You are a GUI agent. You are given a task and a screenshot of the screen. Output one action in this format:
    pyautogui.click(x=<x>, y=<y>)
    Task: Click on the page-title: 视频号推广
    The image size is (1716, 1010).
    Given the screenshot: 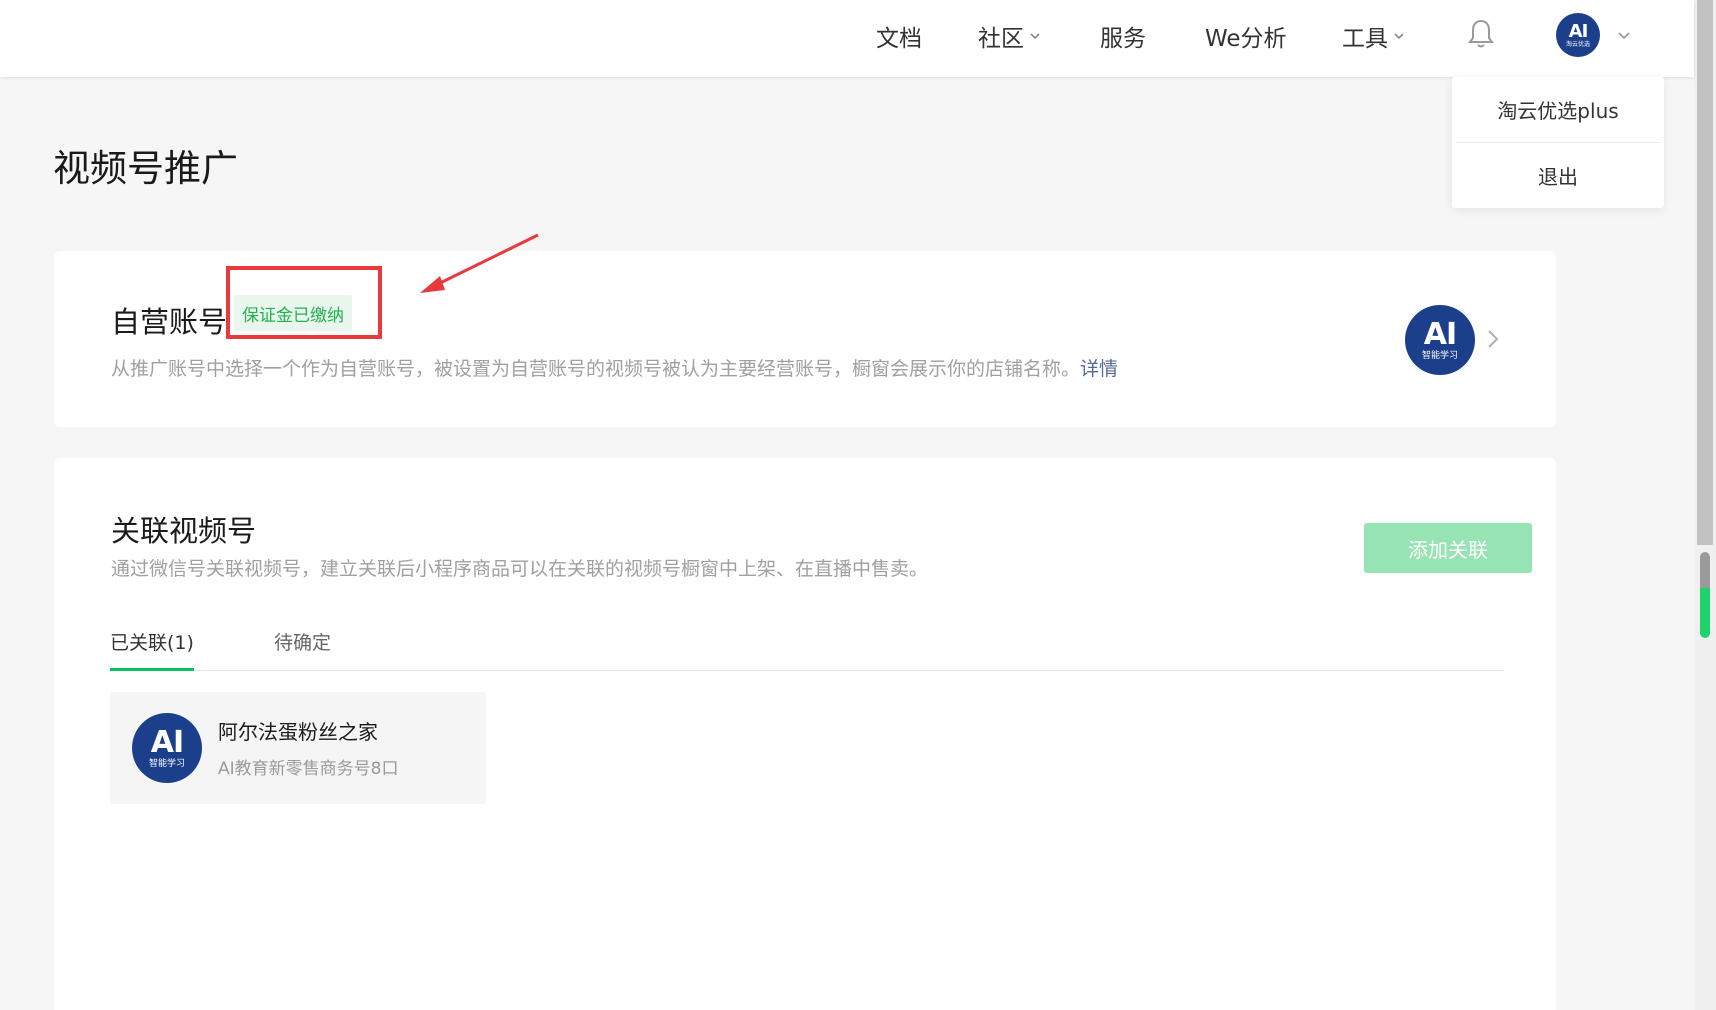 What is the action you would take?
    pyautogui.click(x=145, y=168)
    